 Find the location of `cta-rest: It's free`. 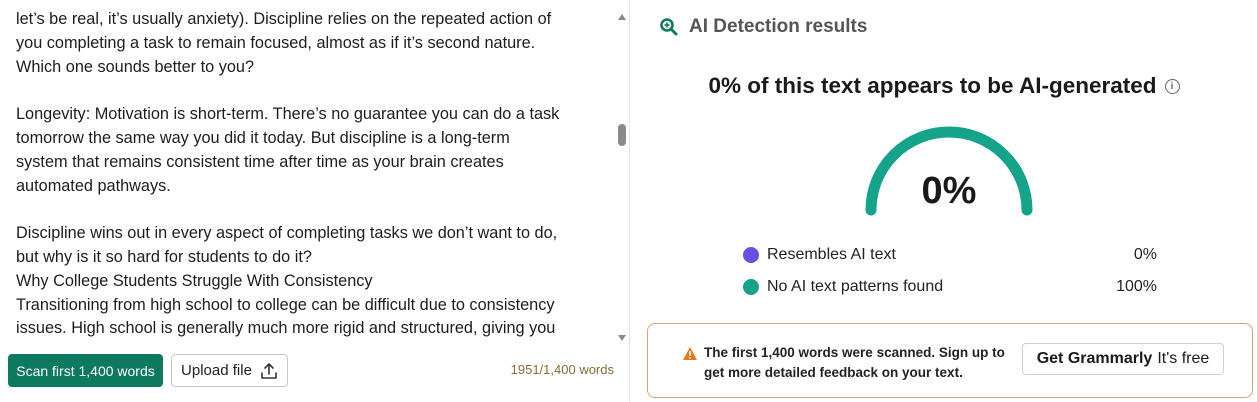

cta-rest: It's free is located at coordinates (1183, 358).